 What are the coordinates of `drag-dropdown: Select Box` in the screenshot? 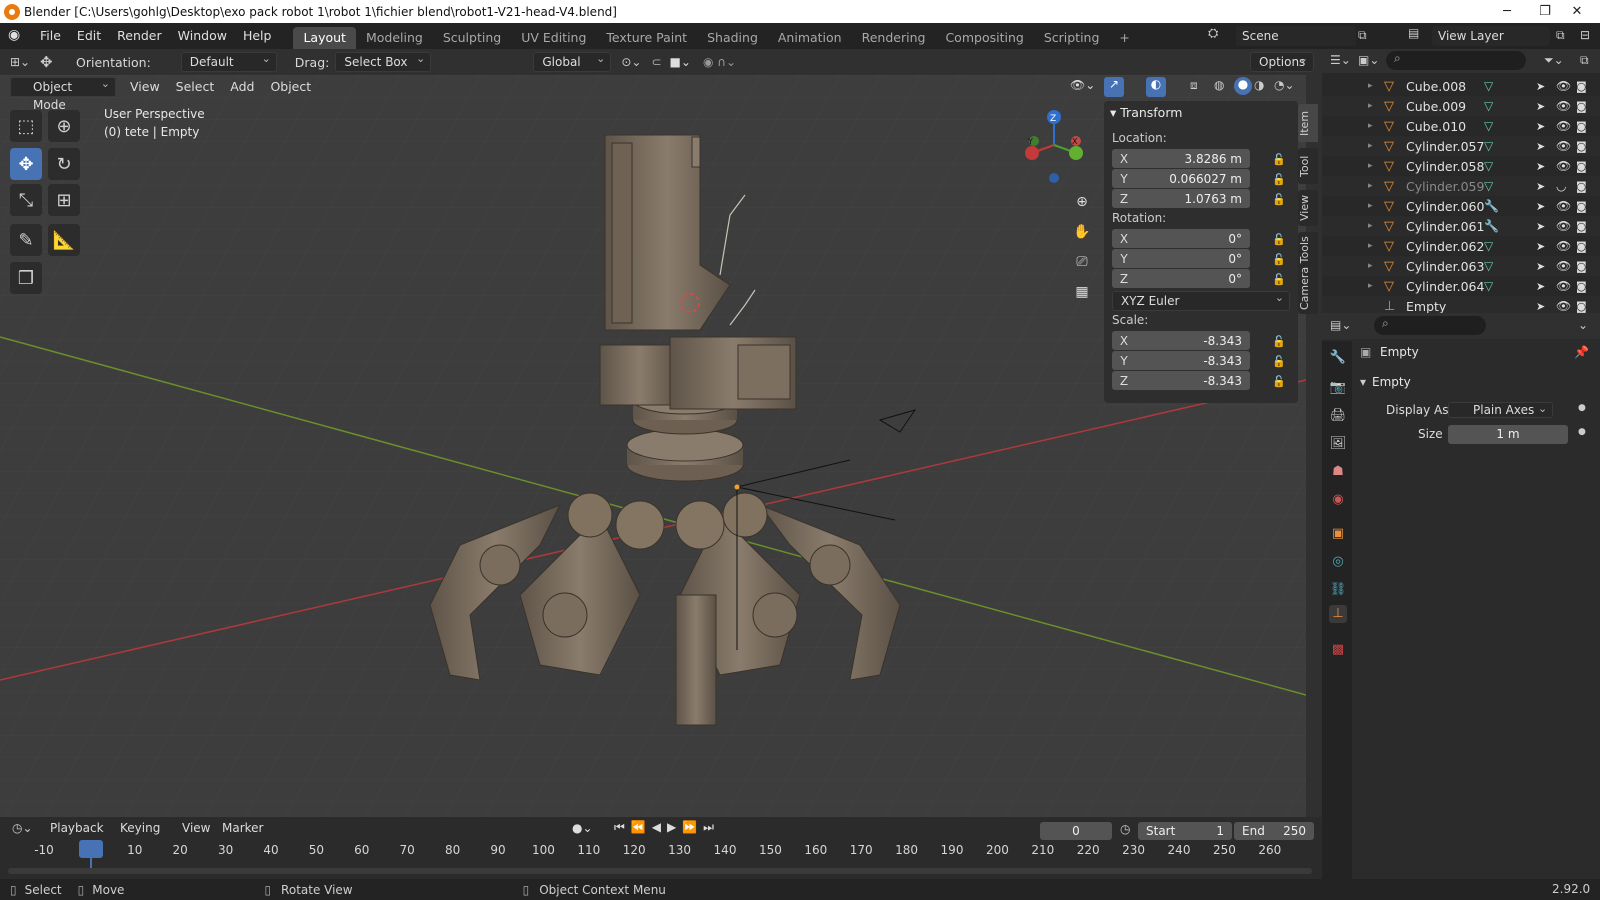 It's located at (383, 61).